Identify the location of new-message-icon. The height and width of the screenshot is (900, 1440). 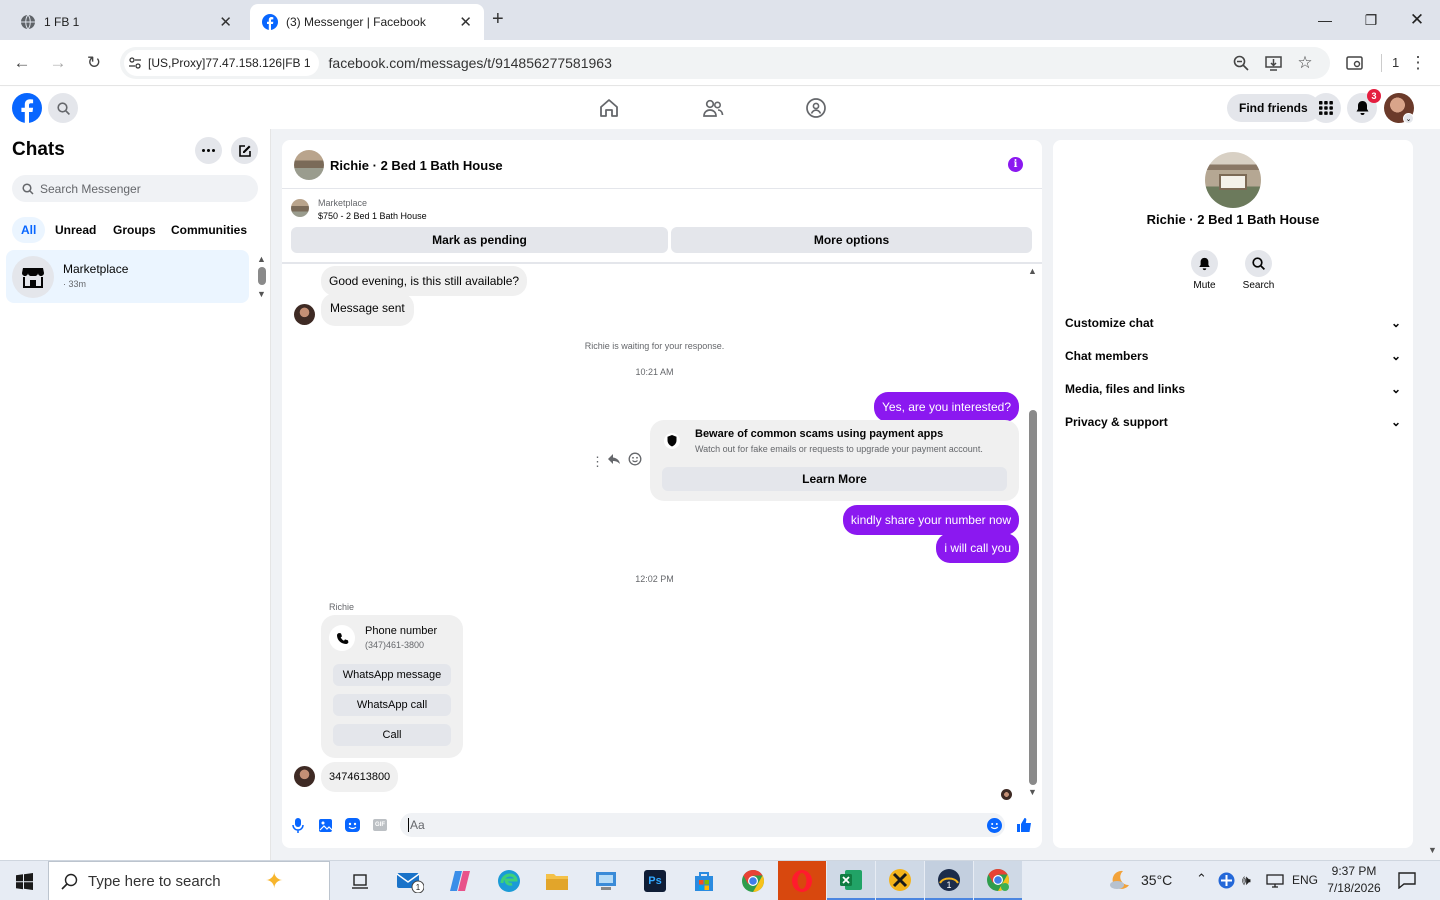
(244, 150).